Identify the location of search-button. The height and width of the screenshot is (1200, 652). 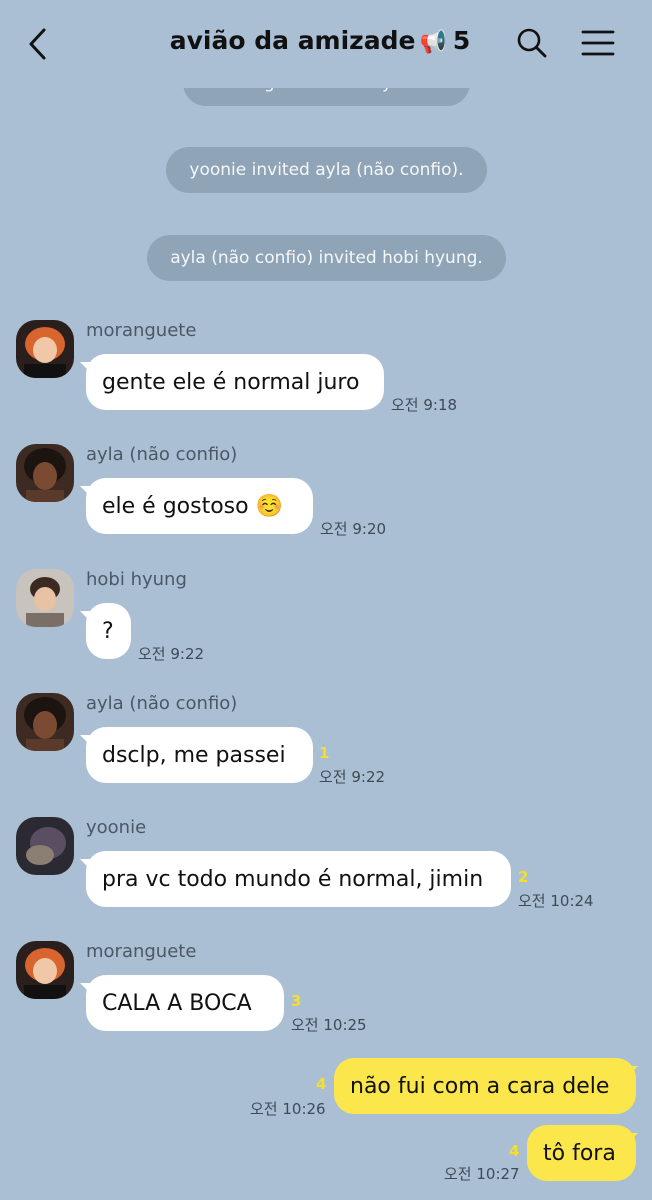
(532, 43).